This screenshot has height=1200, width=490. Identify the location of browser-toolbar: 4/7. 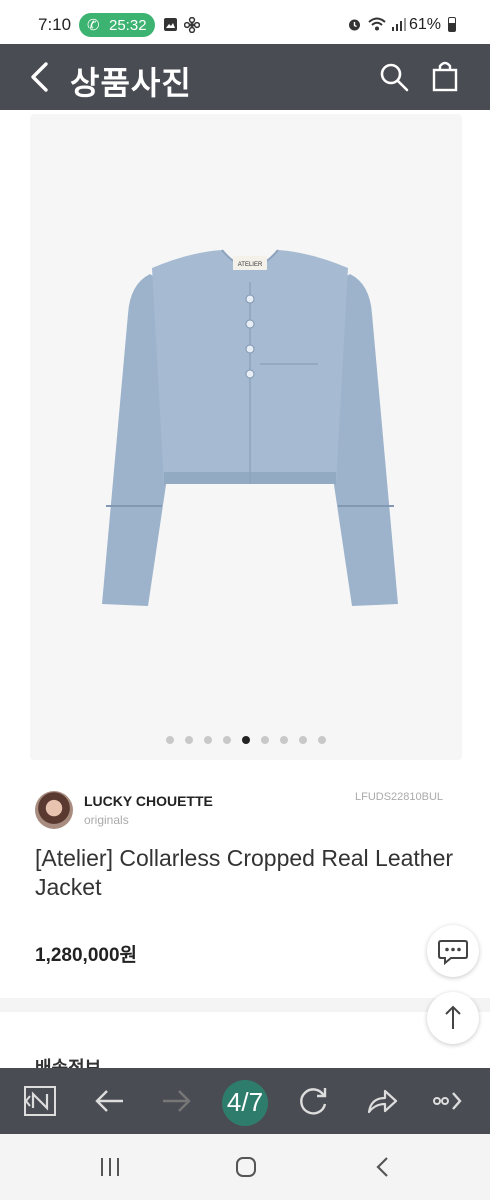
(245, 1101).